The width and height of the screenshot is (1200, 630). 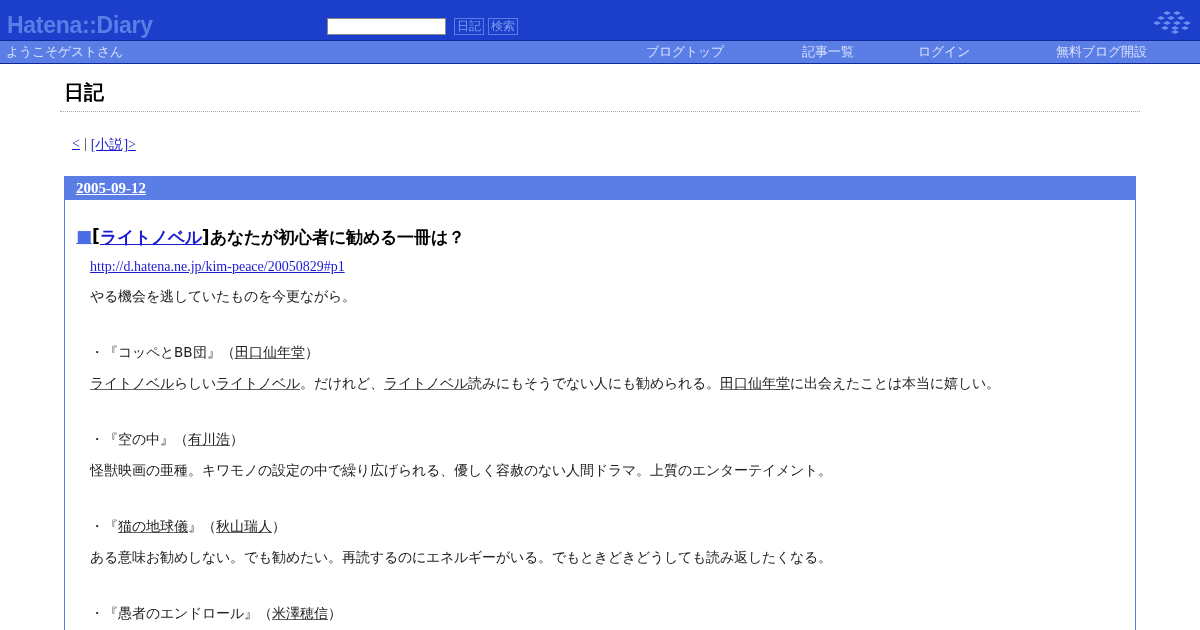 What do you see at coordinates (217, 267) in the screenshot?
I see `url-link: http://d.hatena.ne.jp/kim-peace/20050829#p1` at bounding box center [217, 267].